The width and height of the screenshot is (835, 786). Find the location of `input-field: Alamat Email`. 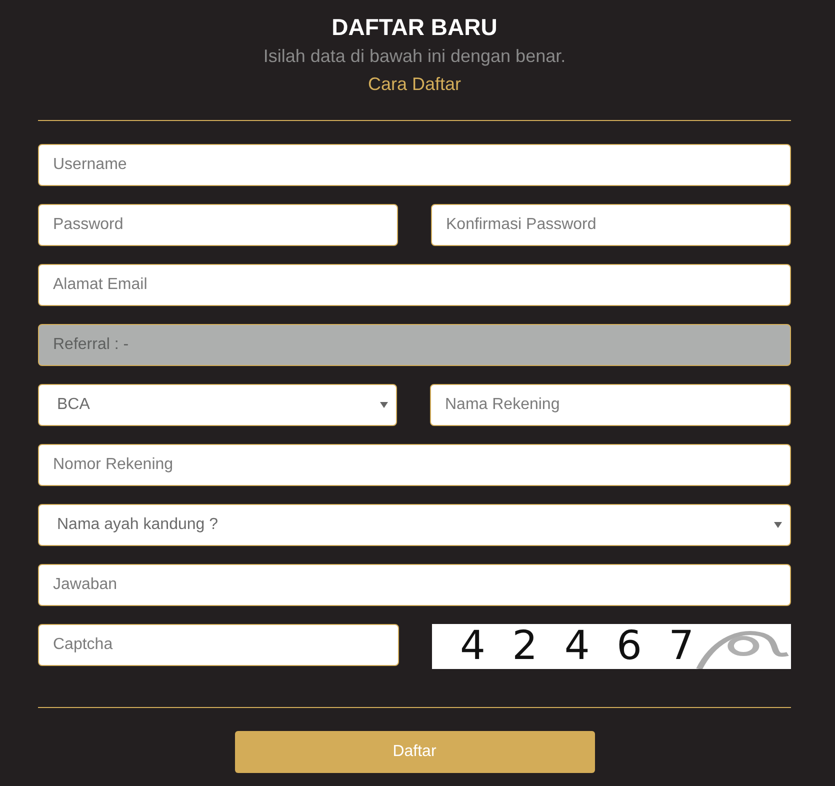

input-field: Alamat Email is located at coordinates (414, 285).